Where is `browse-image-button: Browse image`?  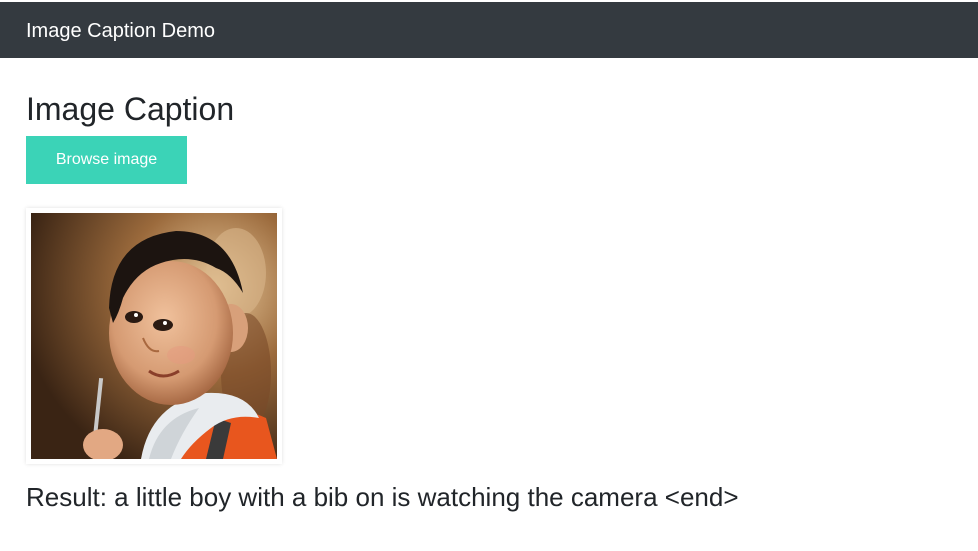 browse-image-button: Browse image is located at coordinates (106, 160).